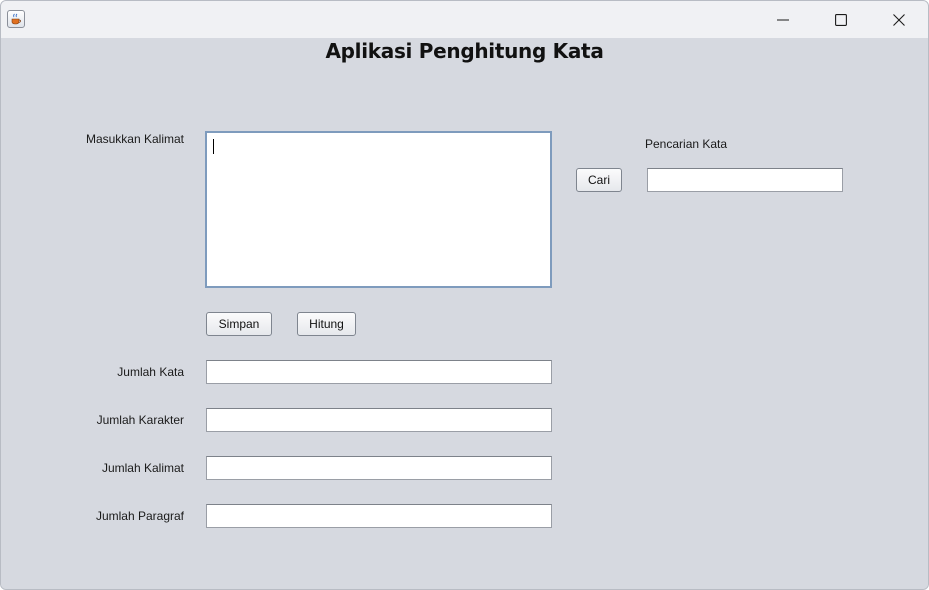 Image resolution: width=929 pixels, height=590 pixels. I want to click on minimize-icon, so click(783, 20).